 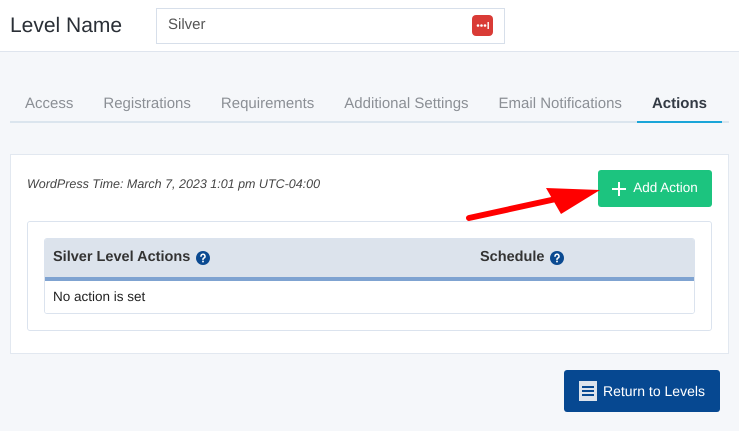 I want to click on tab: Requirements, so click(x=268, y=105).